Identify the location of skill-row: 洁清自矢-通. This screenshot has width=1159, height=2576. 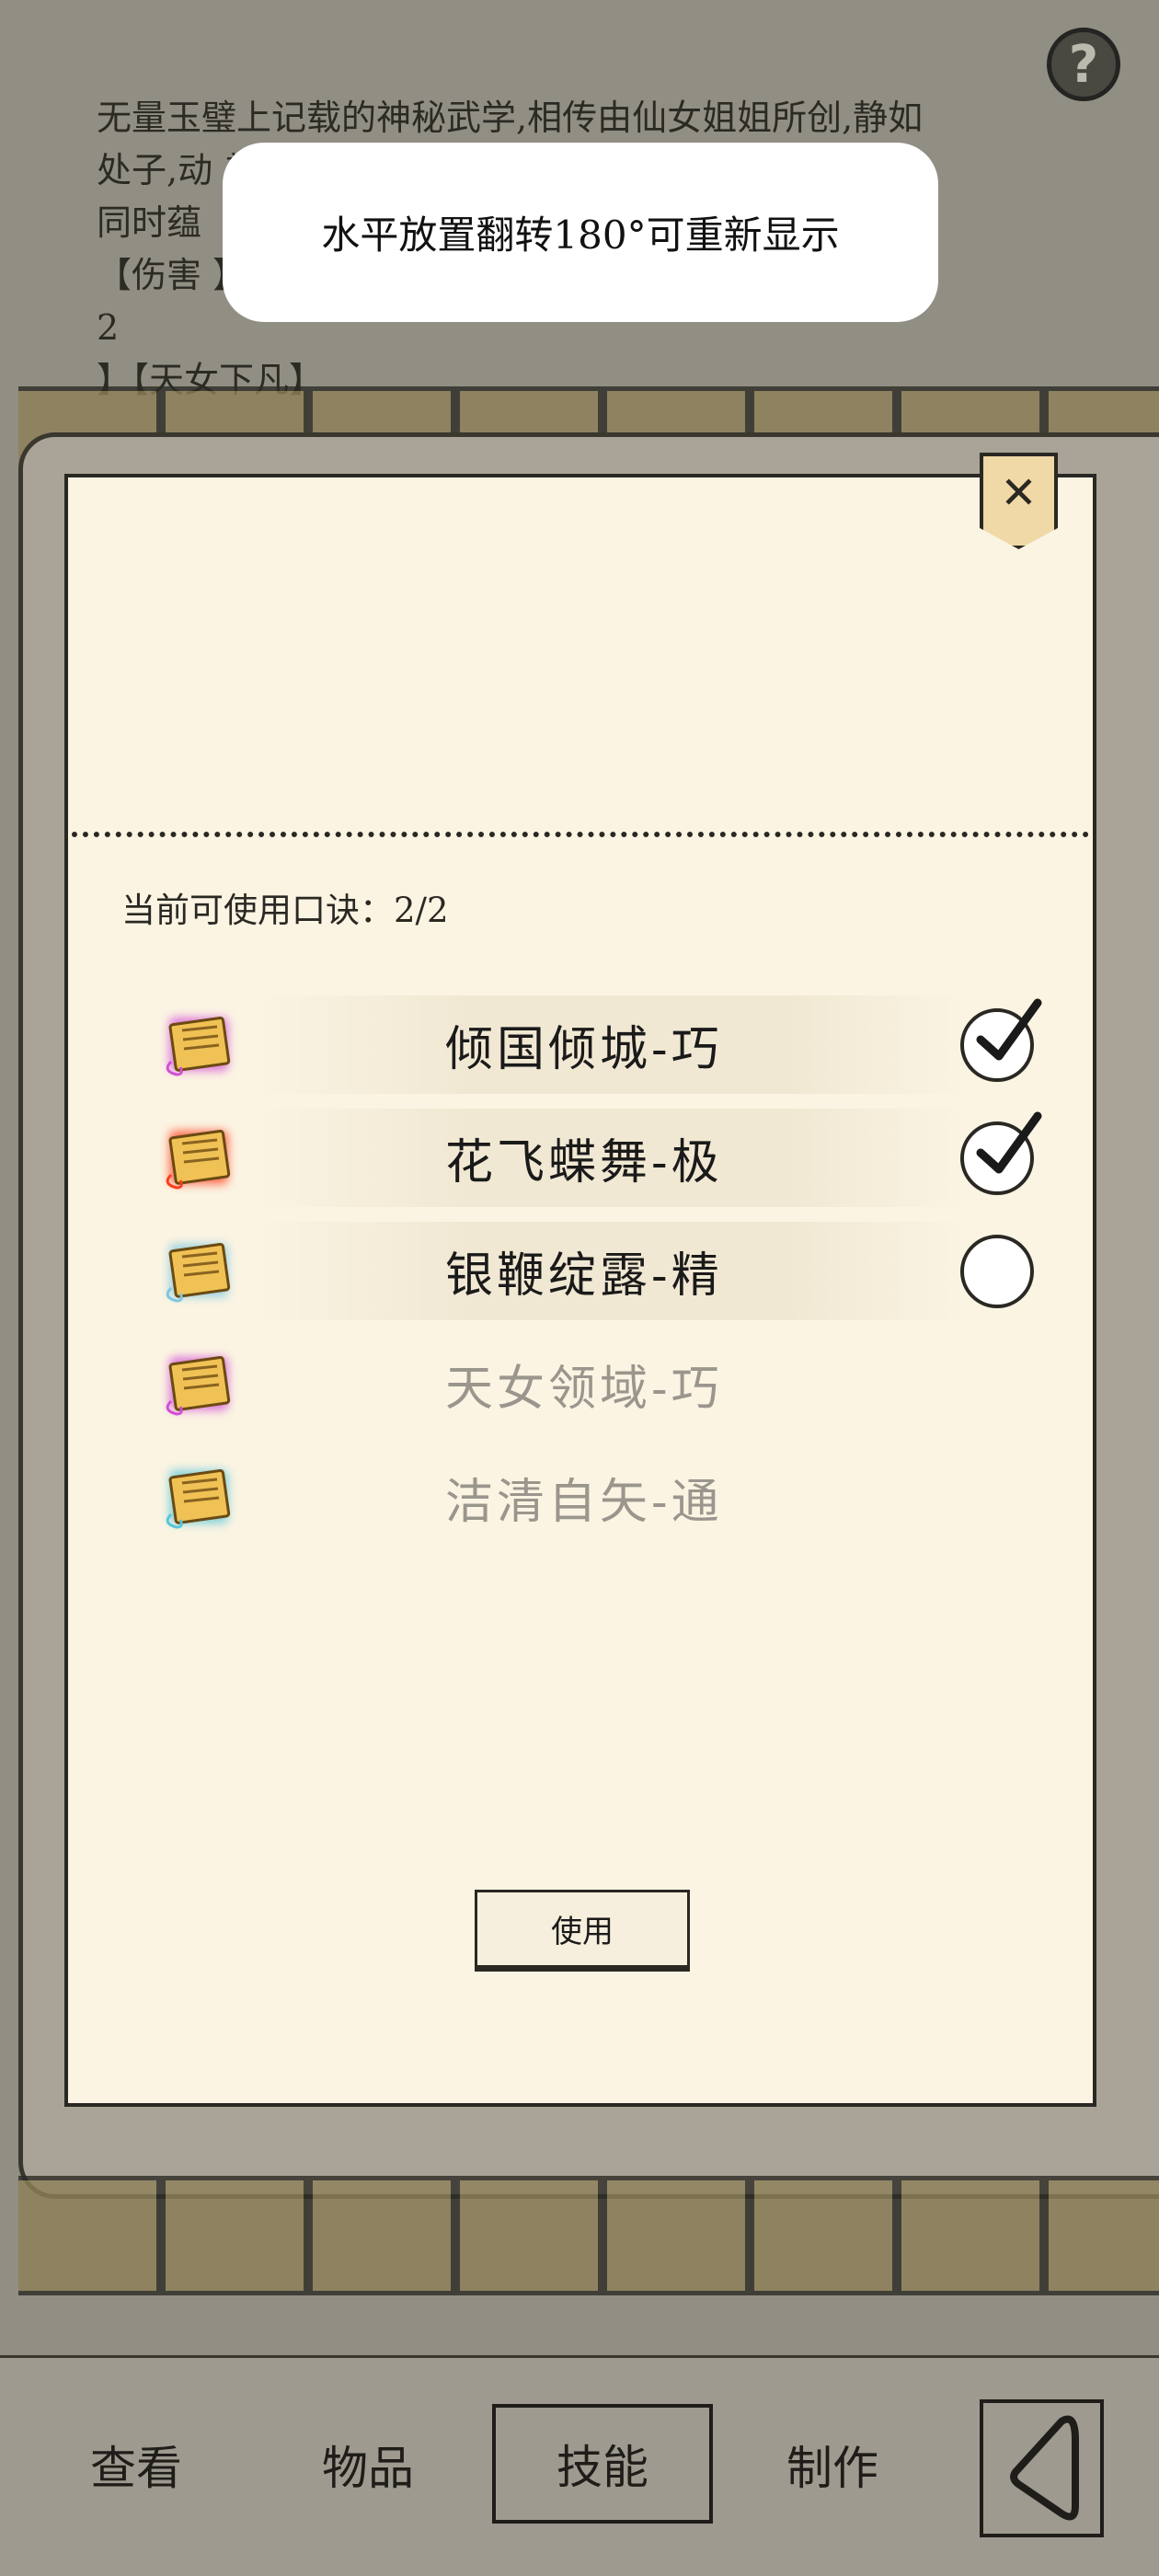
(580, 1497).